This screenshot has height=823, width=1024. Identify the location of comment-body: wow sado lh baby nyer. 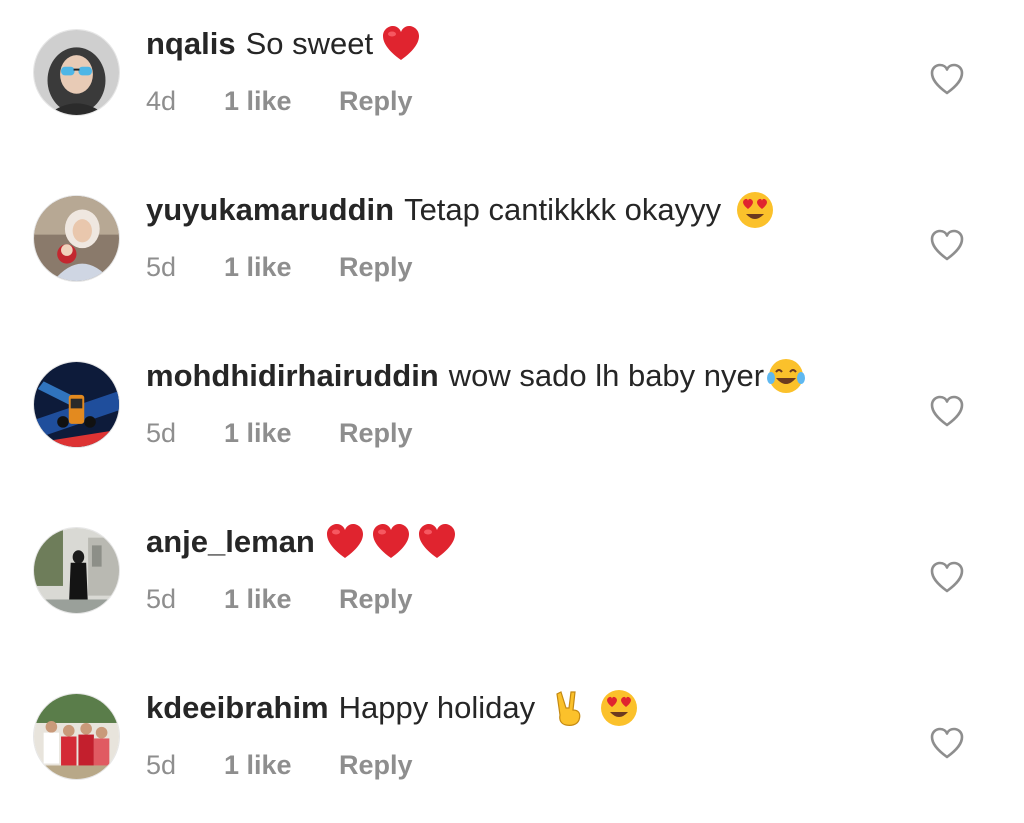
(606, 375).